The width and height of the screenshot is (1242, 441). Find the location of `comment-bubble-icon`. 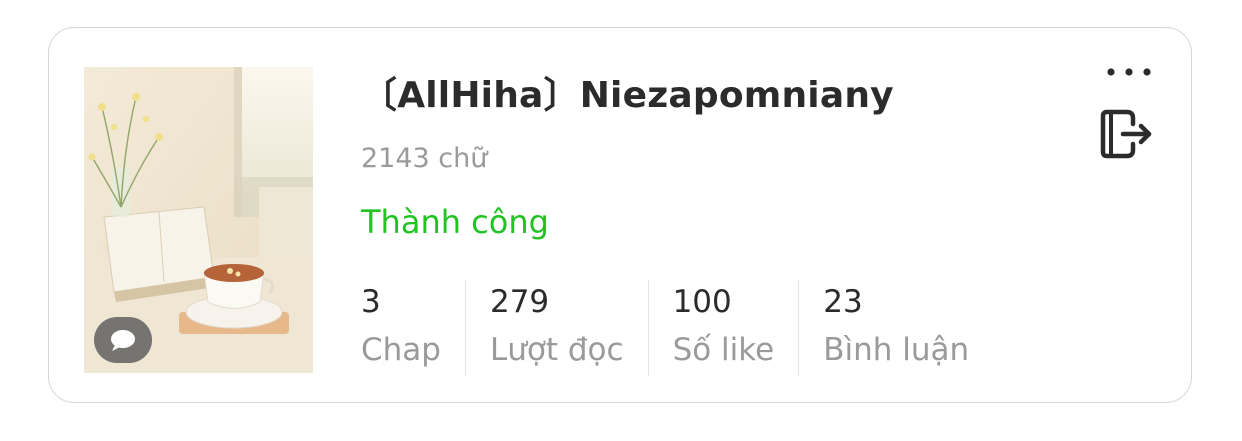

comment-bubble-icon is located at coordinates (123, 340).